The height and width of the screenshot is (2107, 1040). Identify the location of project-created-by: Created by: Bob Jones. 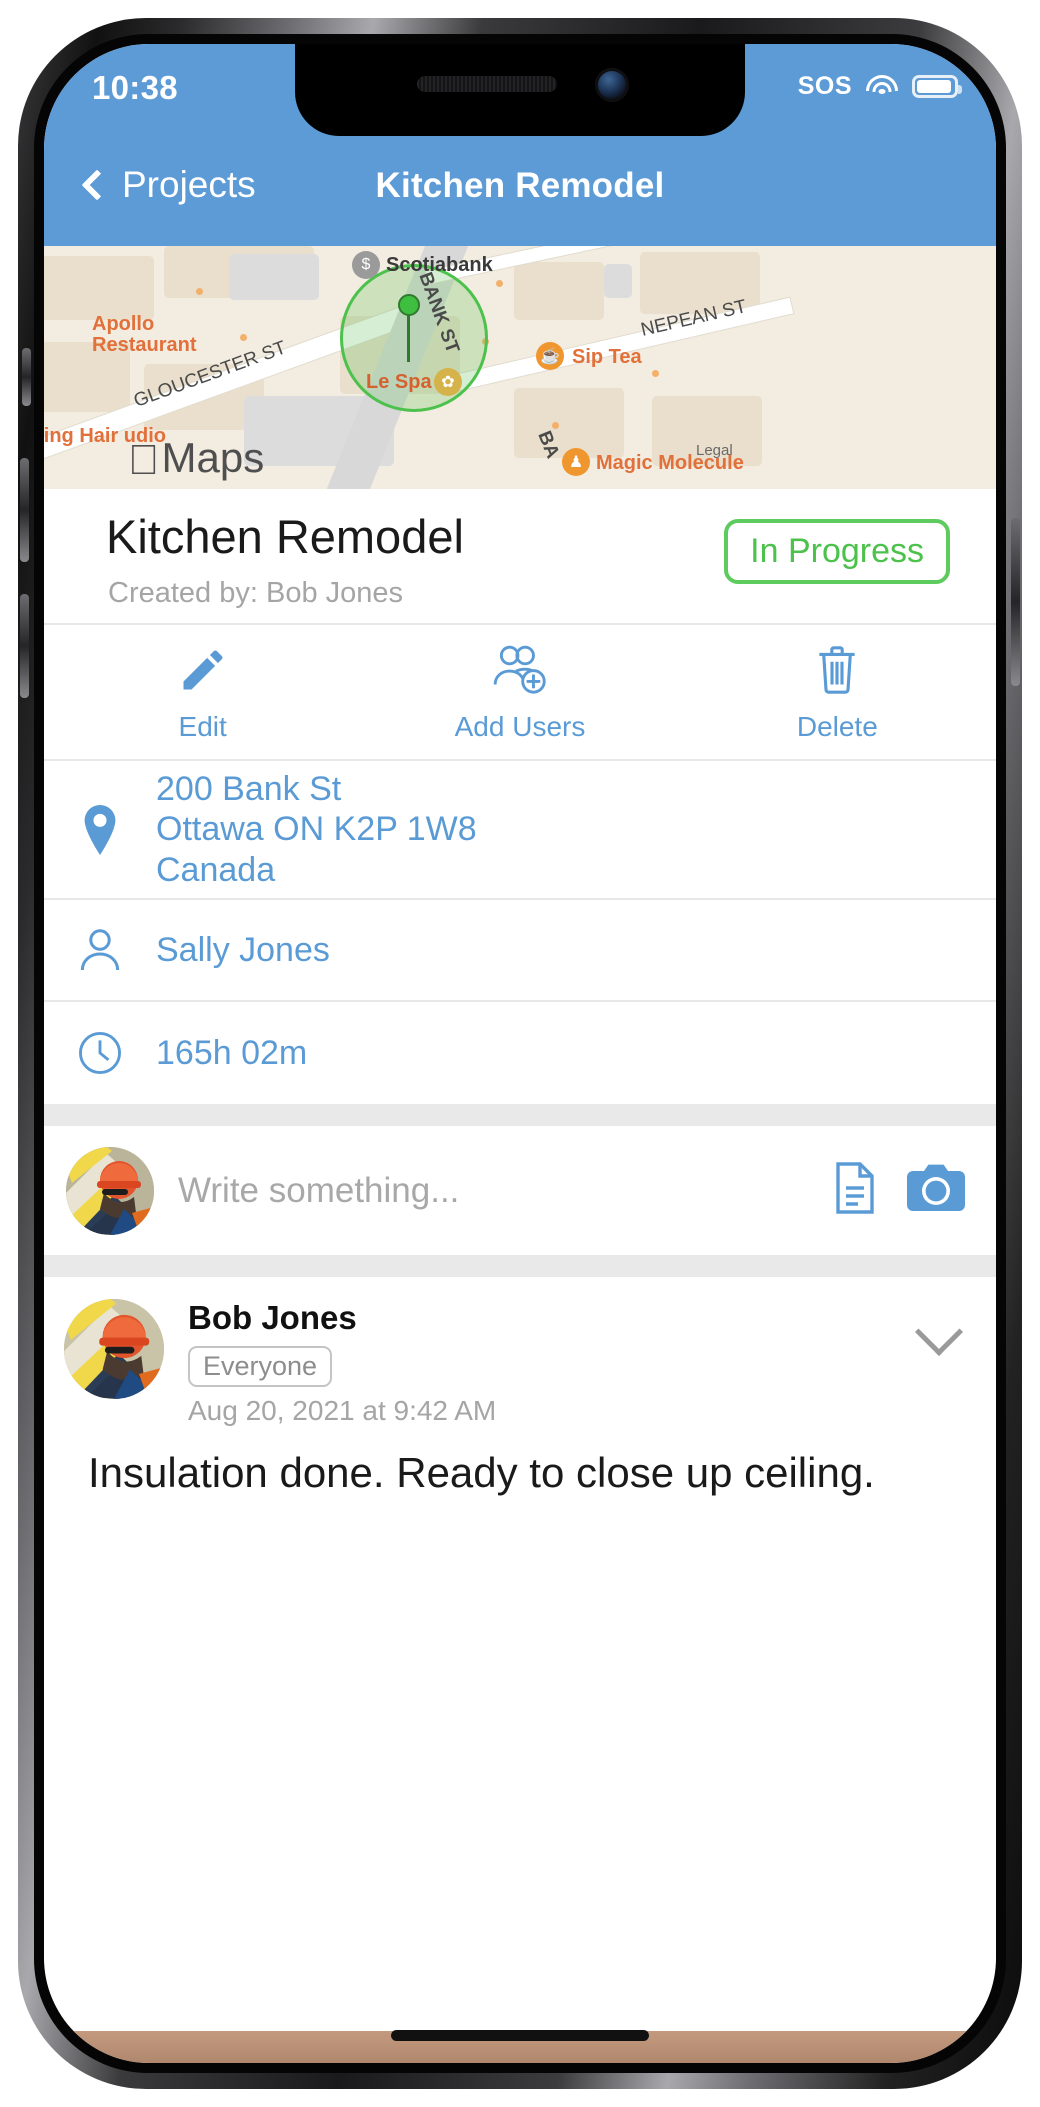
(256, 593).